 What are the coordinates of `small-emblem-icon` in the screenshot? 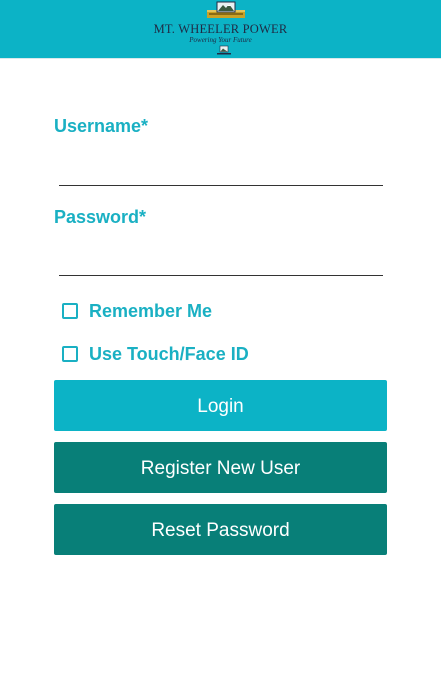 It's located at (224, 50).